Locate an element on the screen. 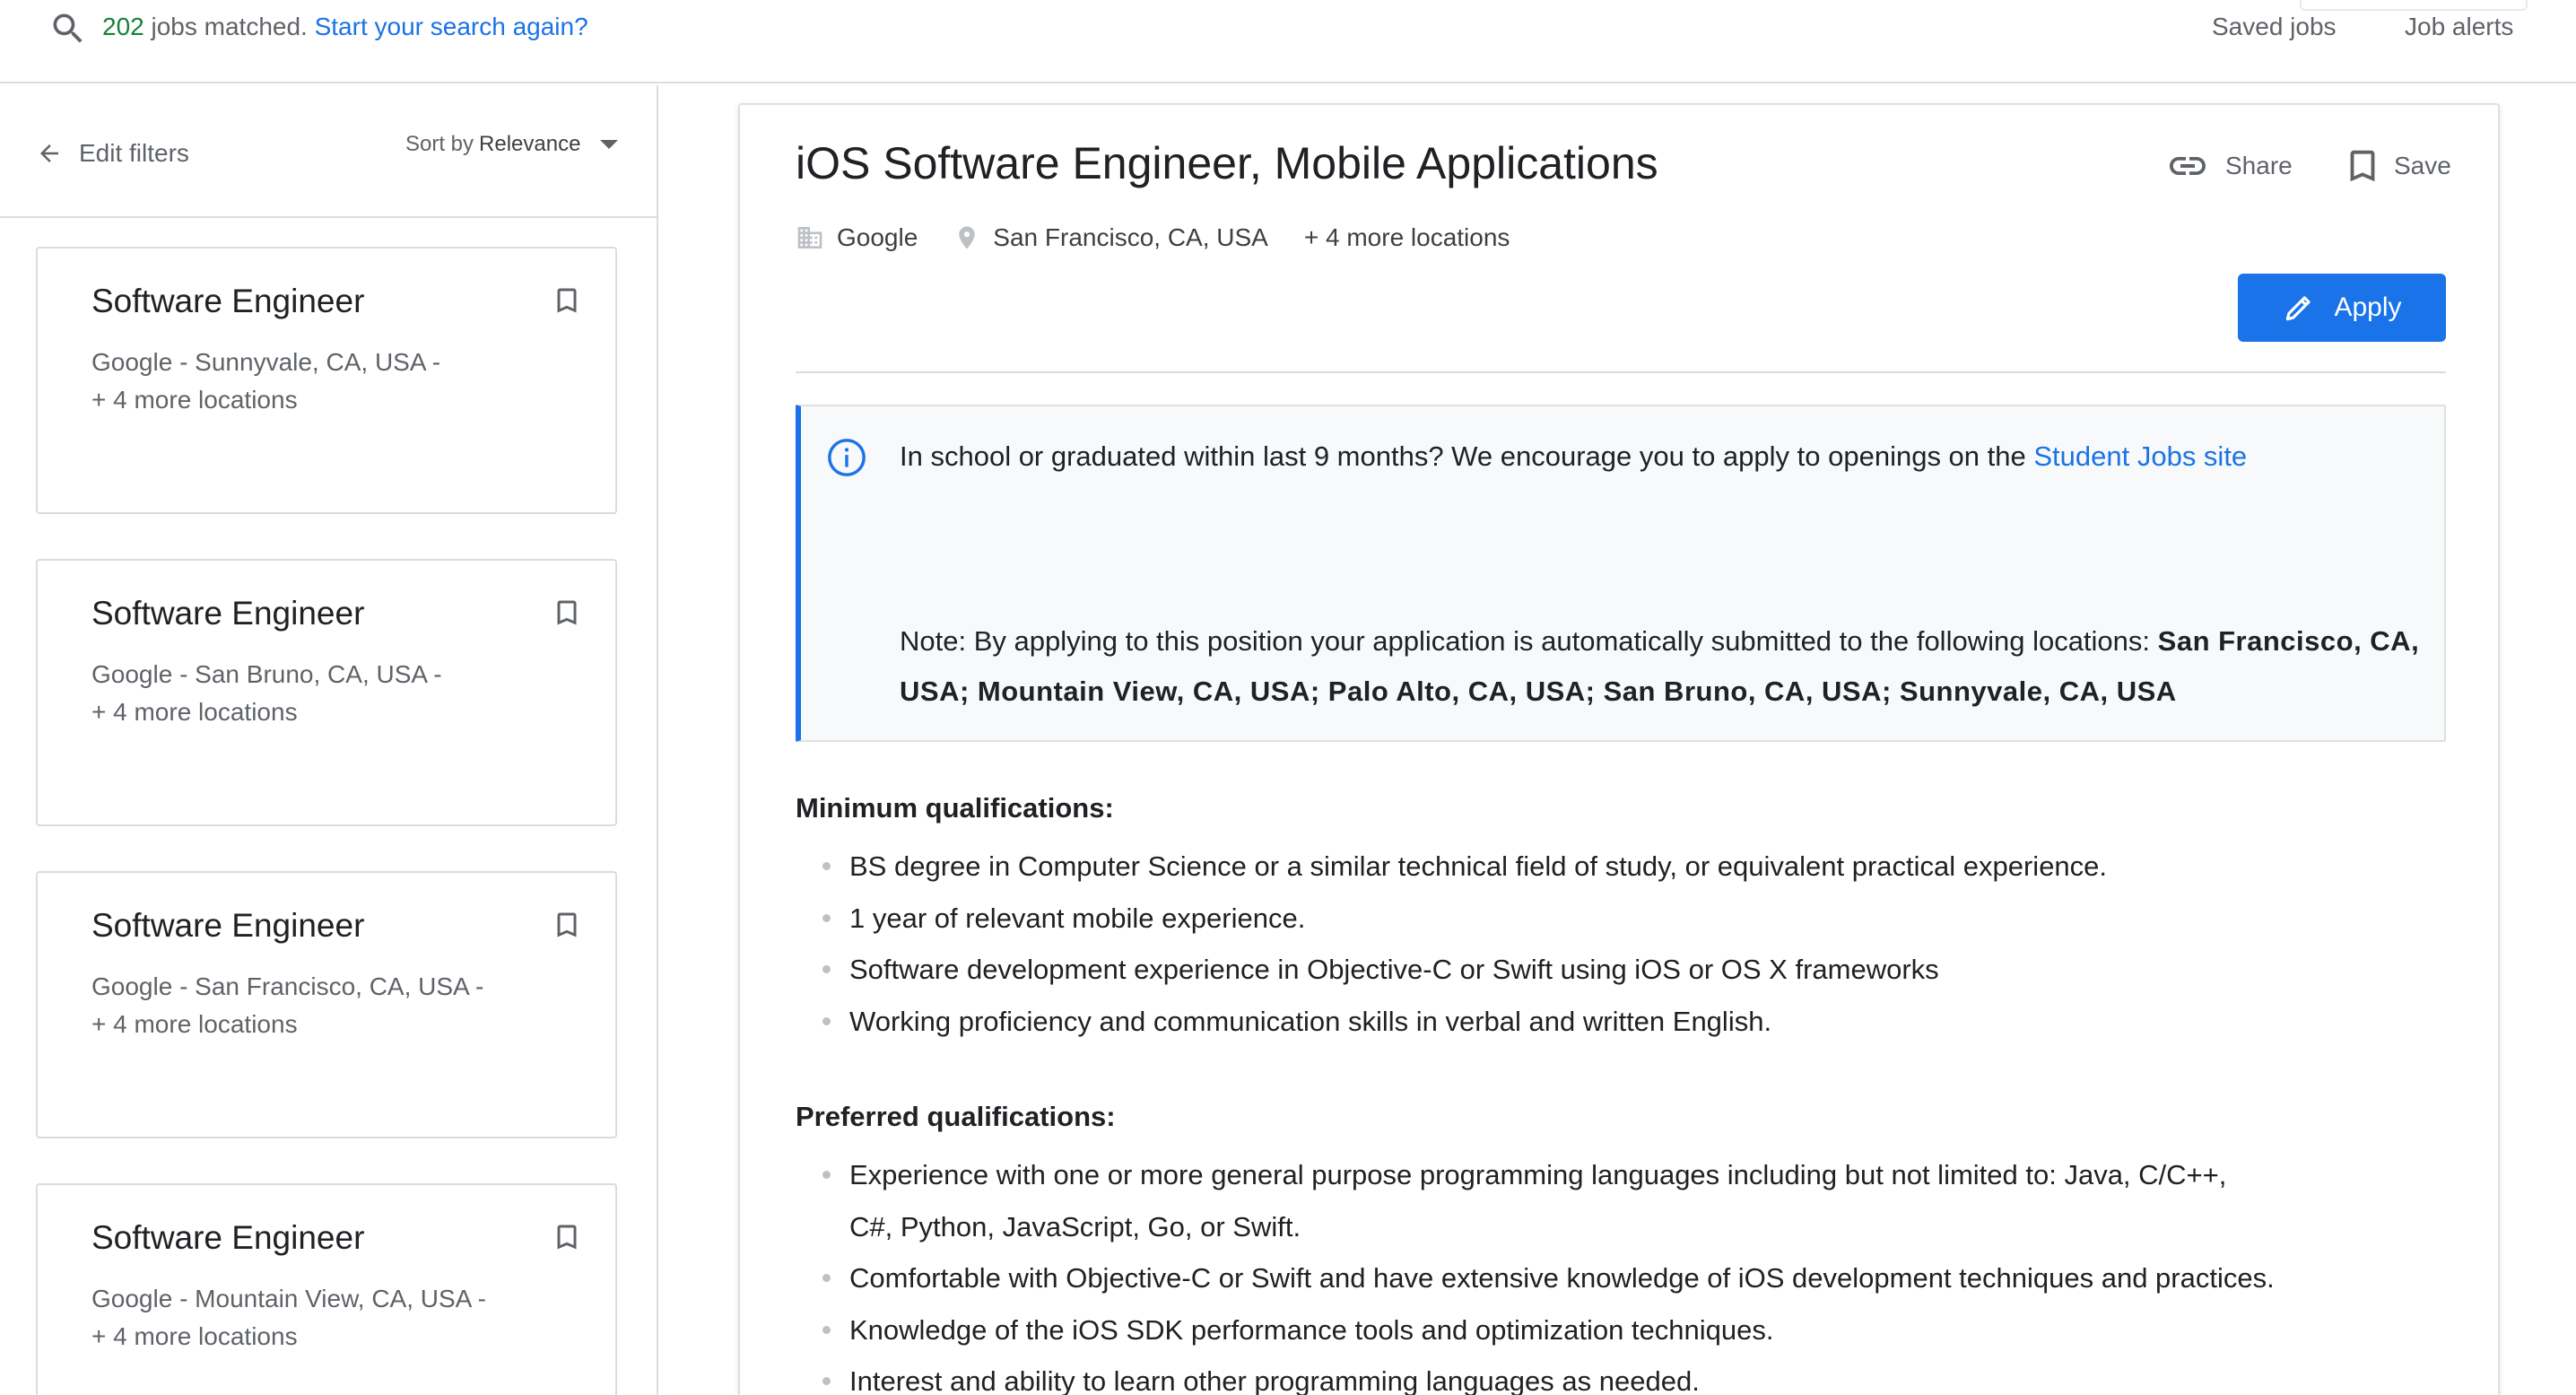 The height and width of the screenshot is (1395, 2576). search-icon is located at coordinates (68, 28).